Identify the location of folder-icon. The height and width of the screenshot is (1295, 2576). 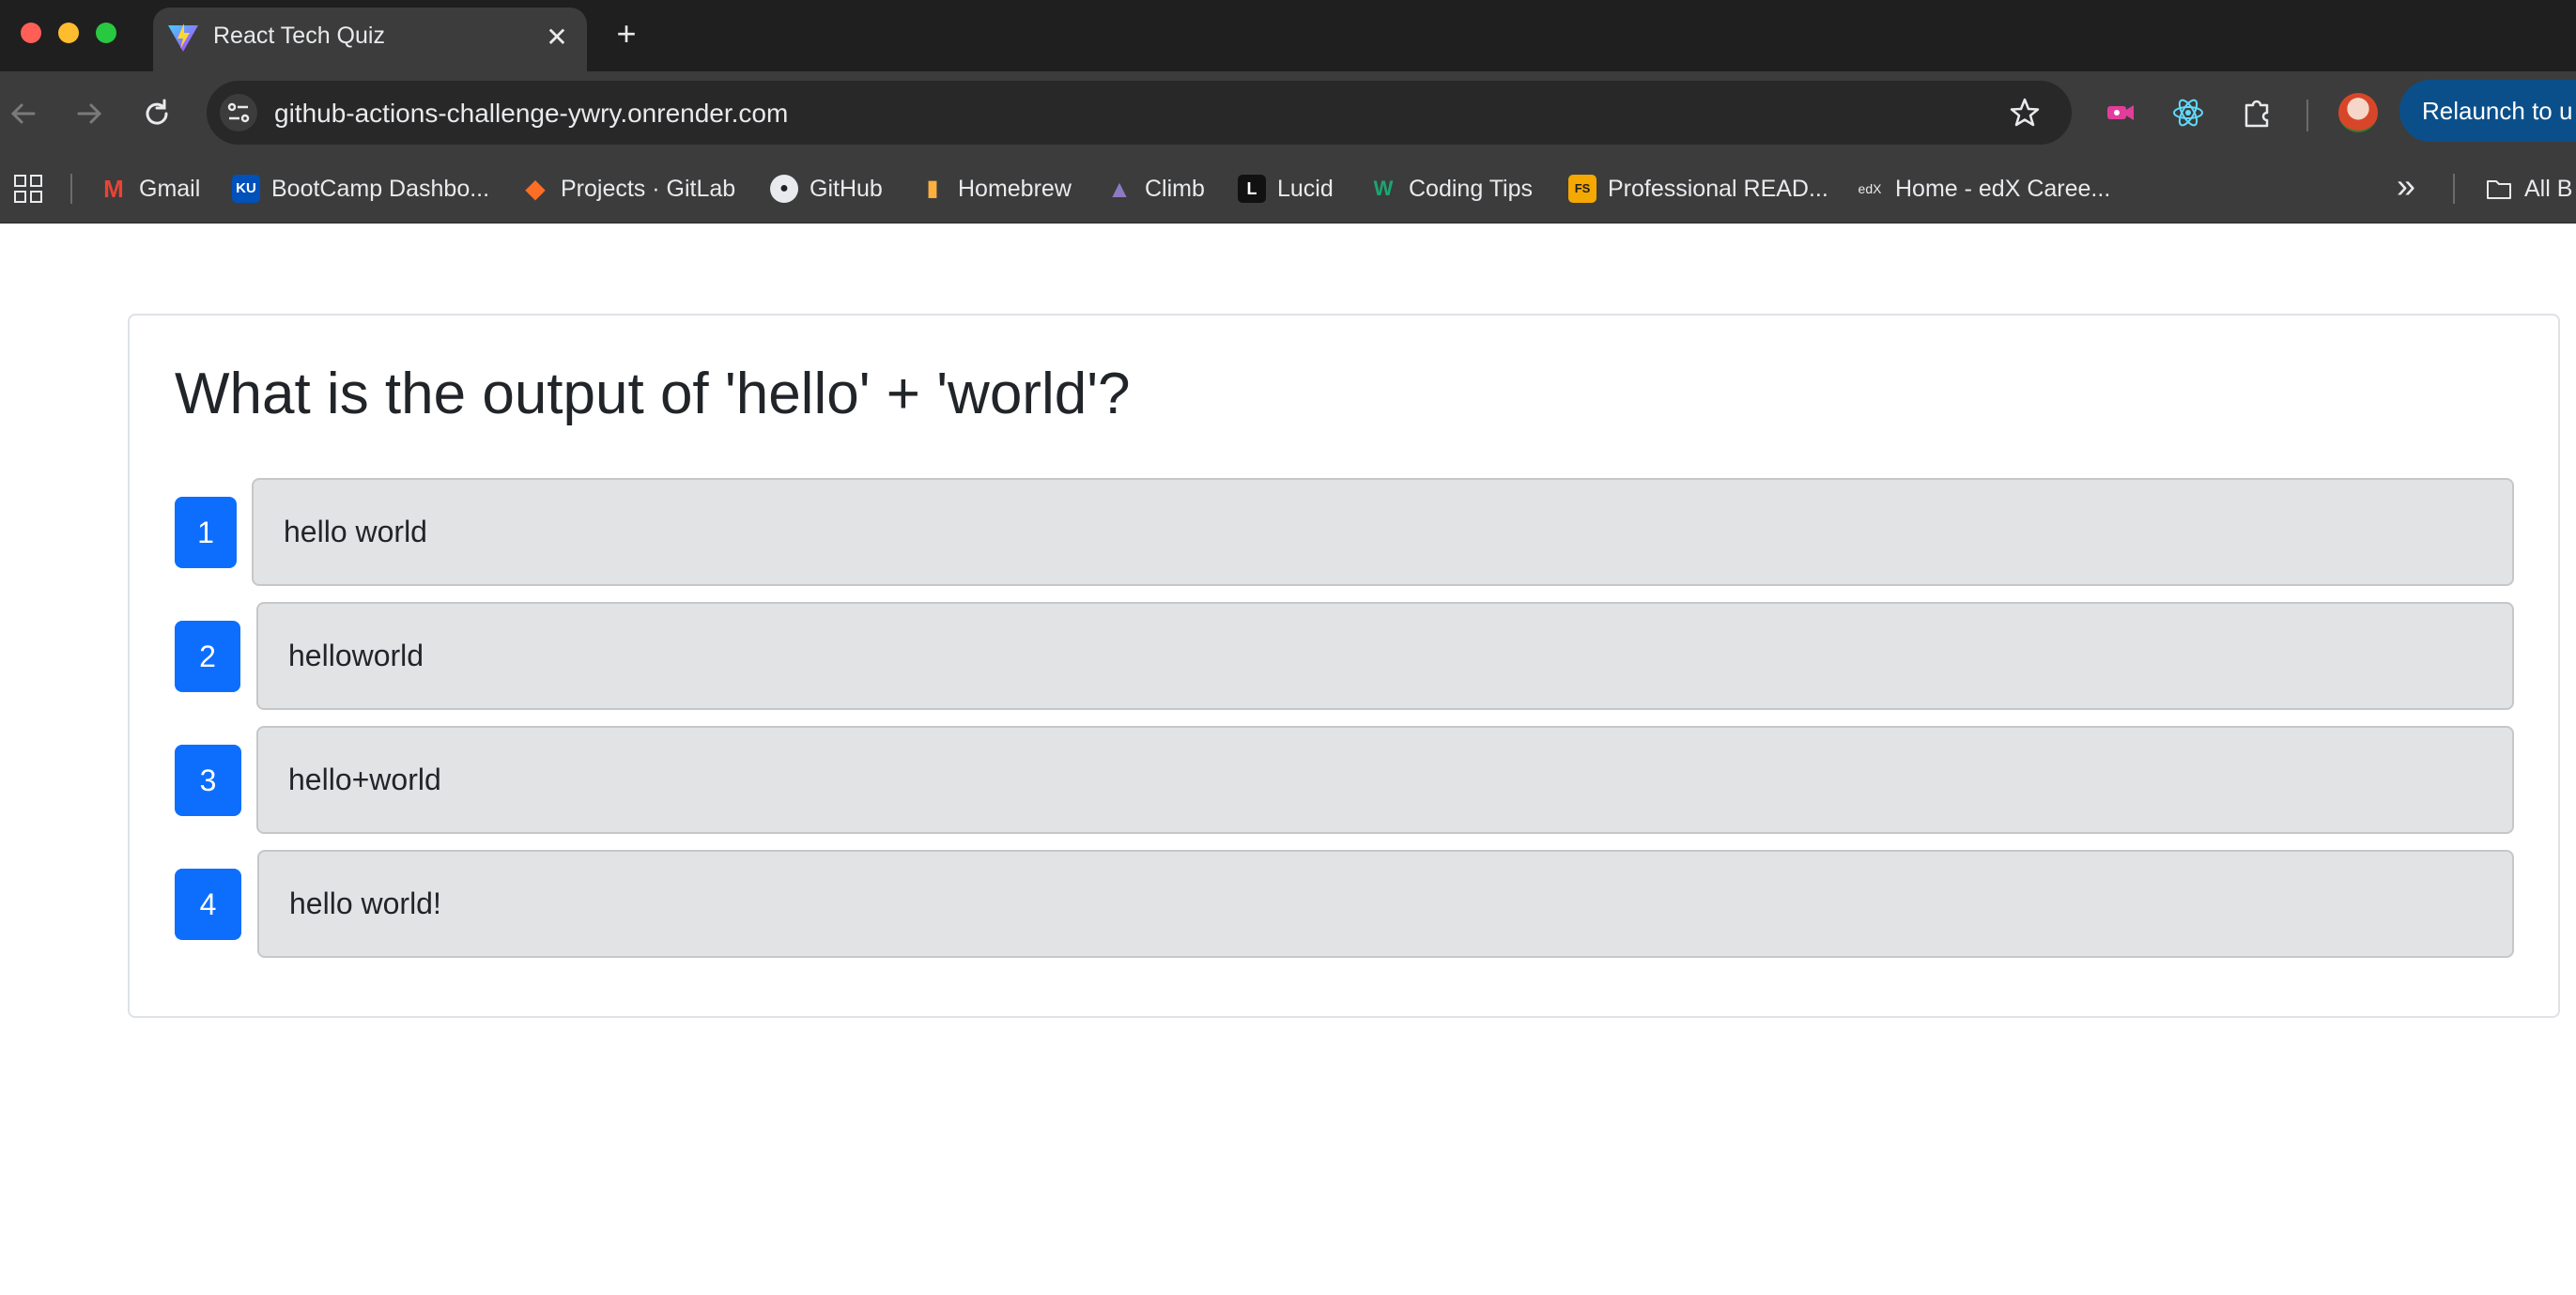
(2499, 189).